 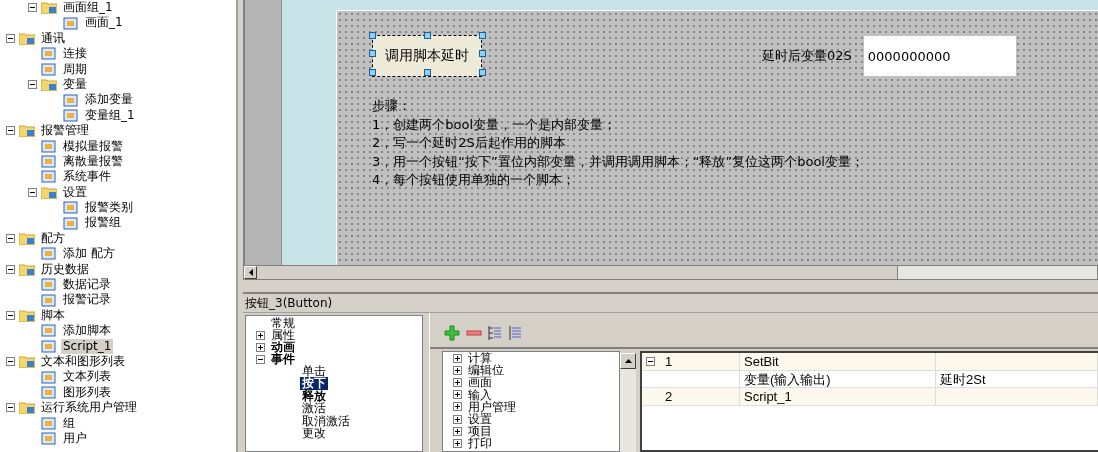 I want to click on note-text: 4，每个按钮使用单独的一个脚本；, so click(x=474, y=180).